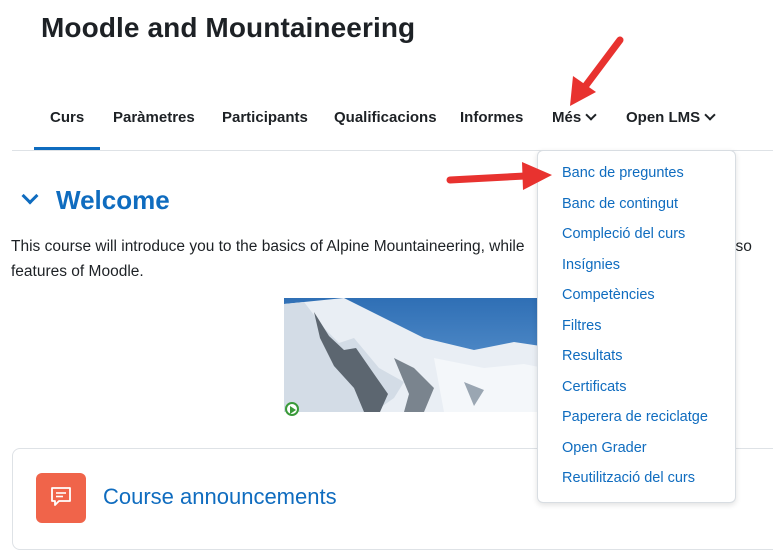 The image size is (773, 550). I want to click on tab-label: Paràmetres, so click(154, 117).